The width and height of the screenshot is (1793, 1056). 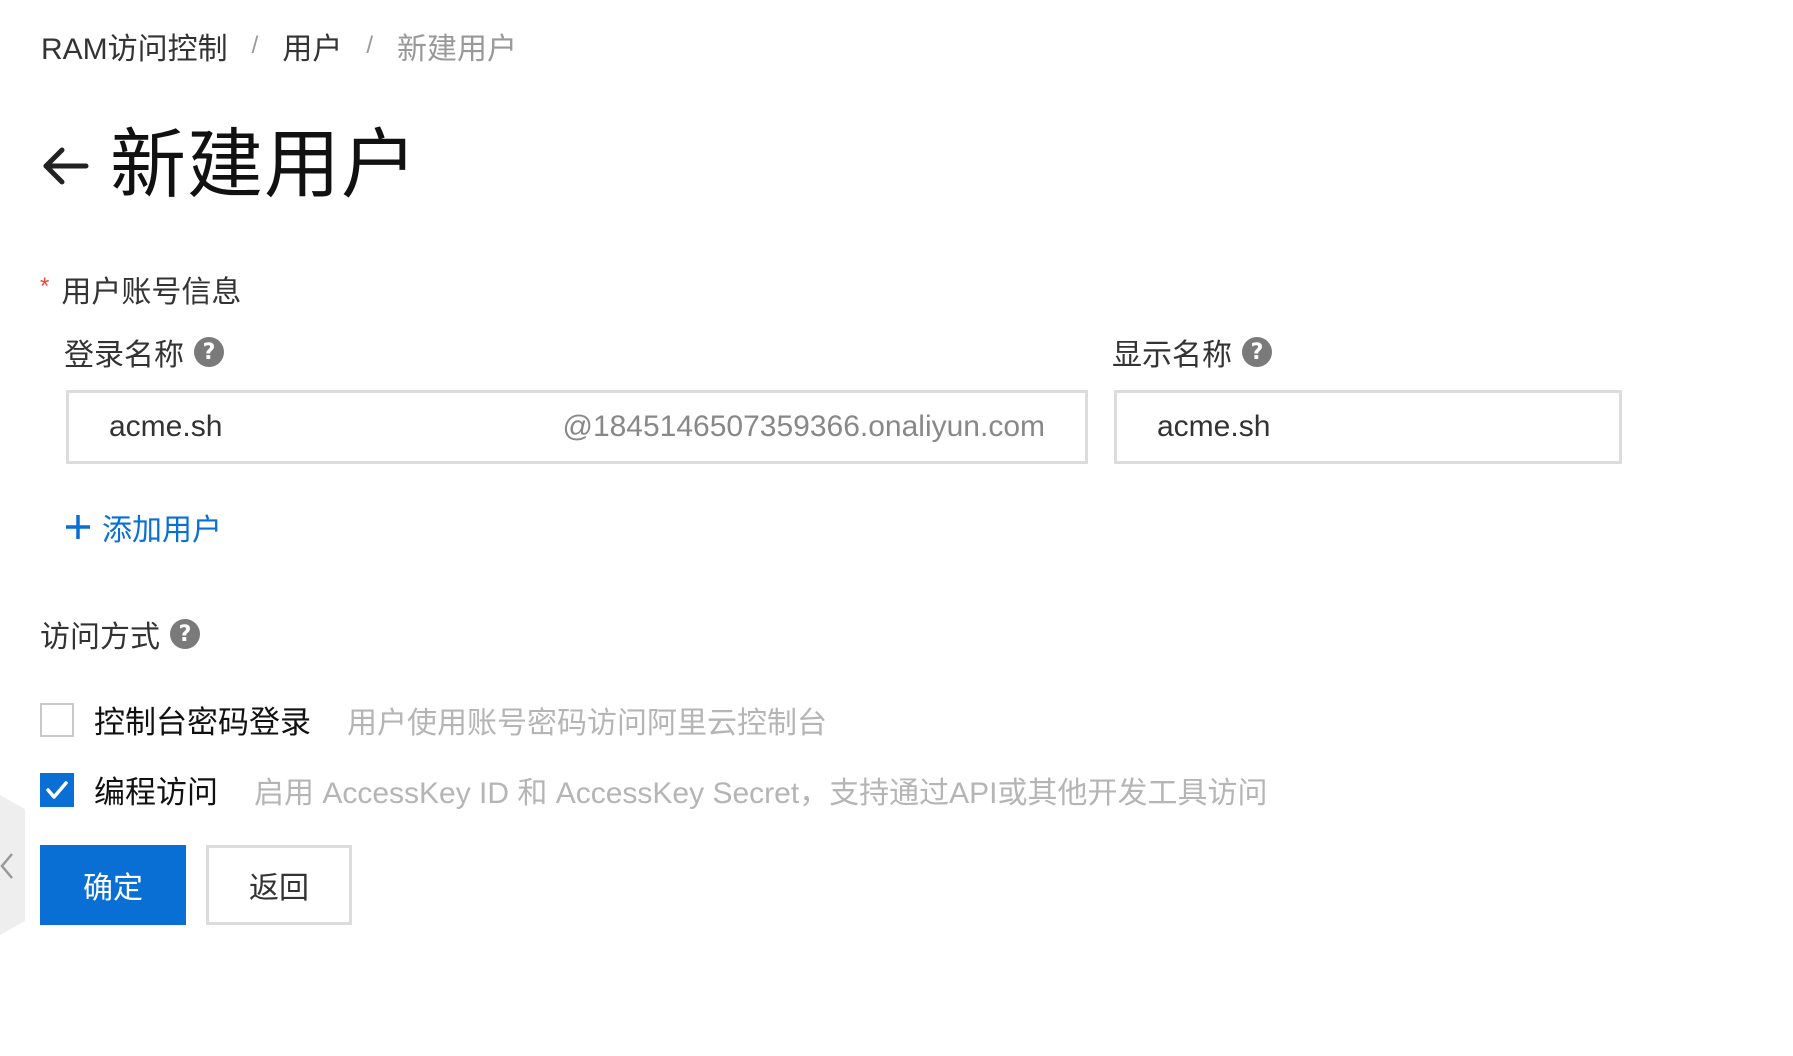 I want to click on user-account-section-label: * 用户账号信息, so click(x=140, y=289).